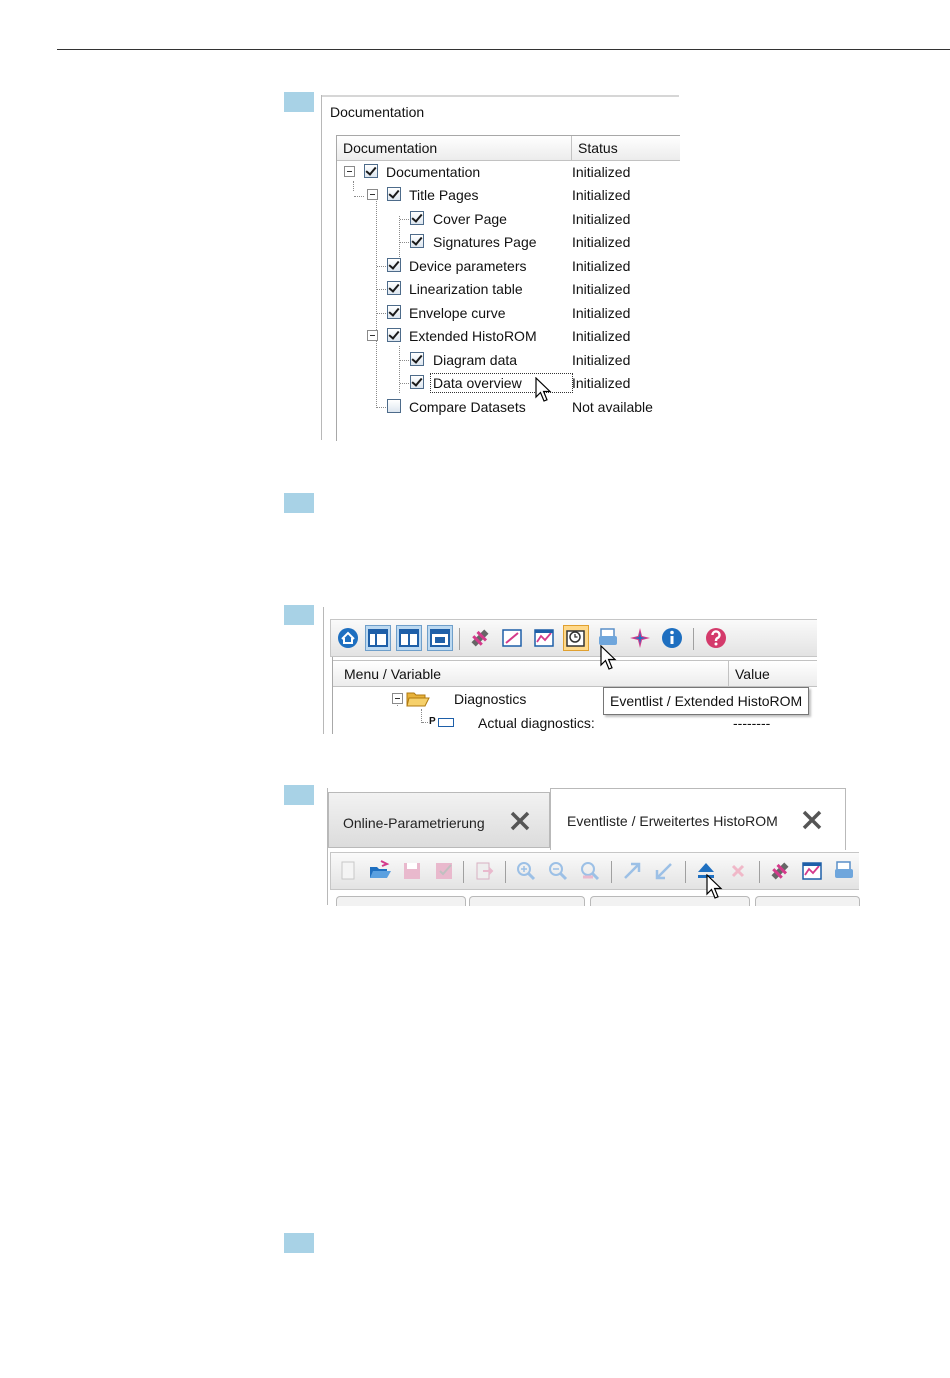 The image size is (950, 1378). I want to click on column-header-documentation: Documentation, so click(390, 148).